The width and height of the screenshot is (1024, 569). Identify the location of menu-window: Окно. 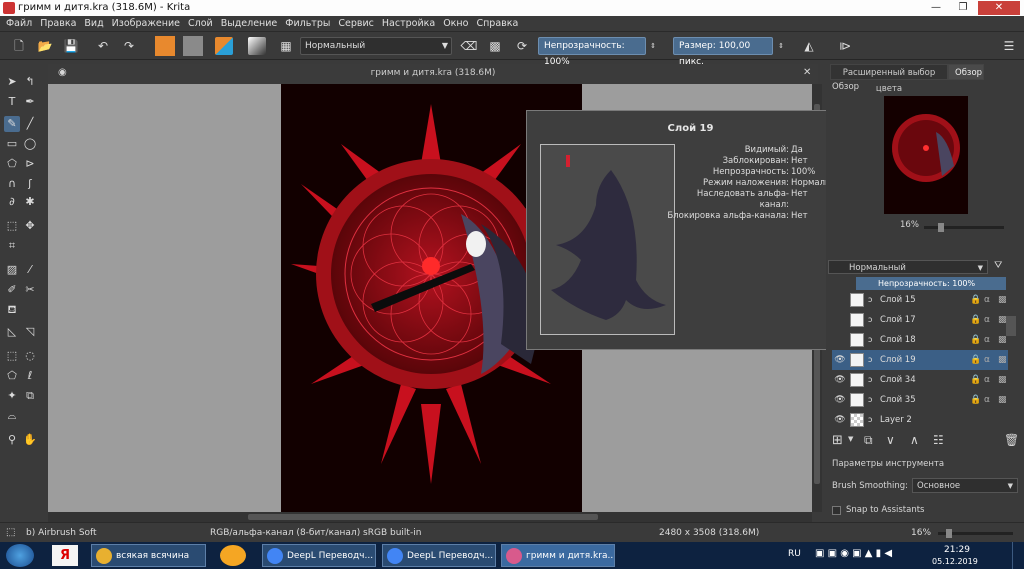
(455, 24).